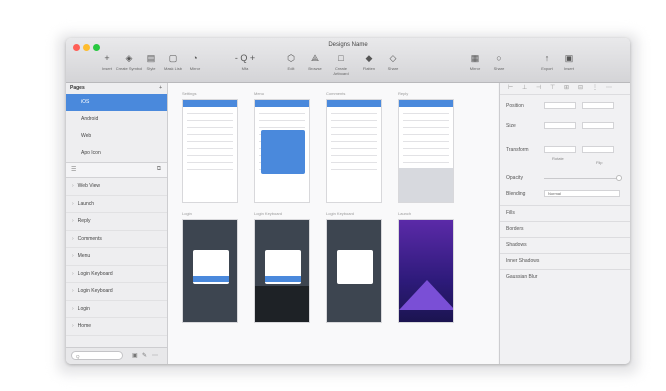 The image size is (666, 391). I want to click on flatten-icon: ◆, so click(369, 58).